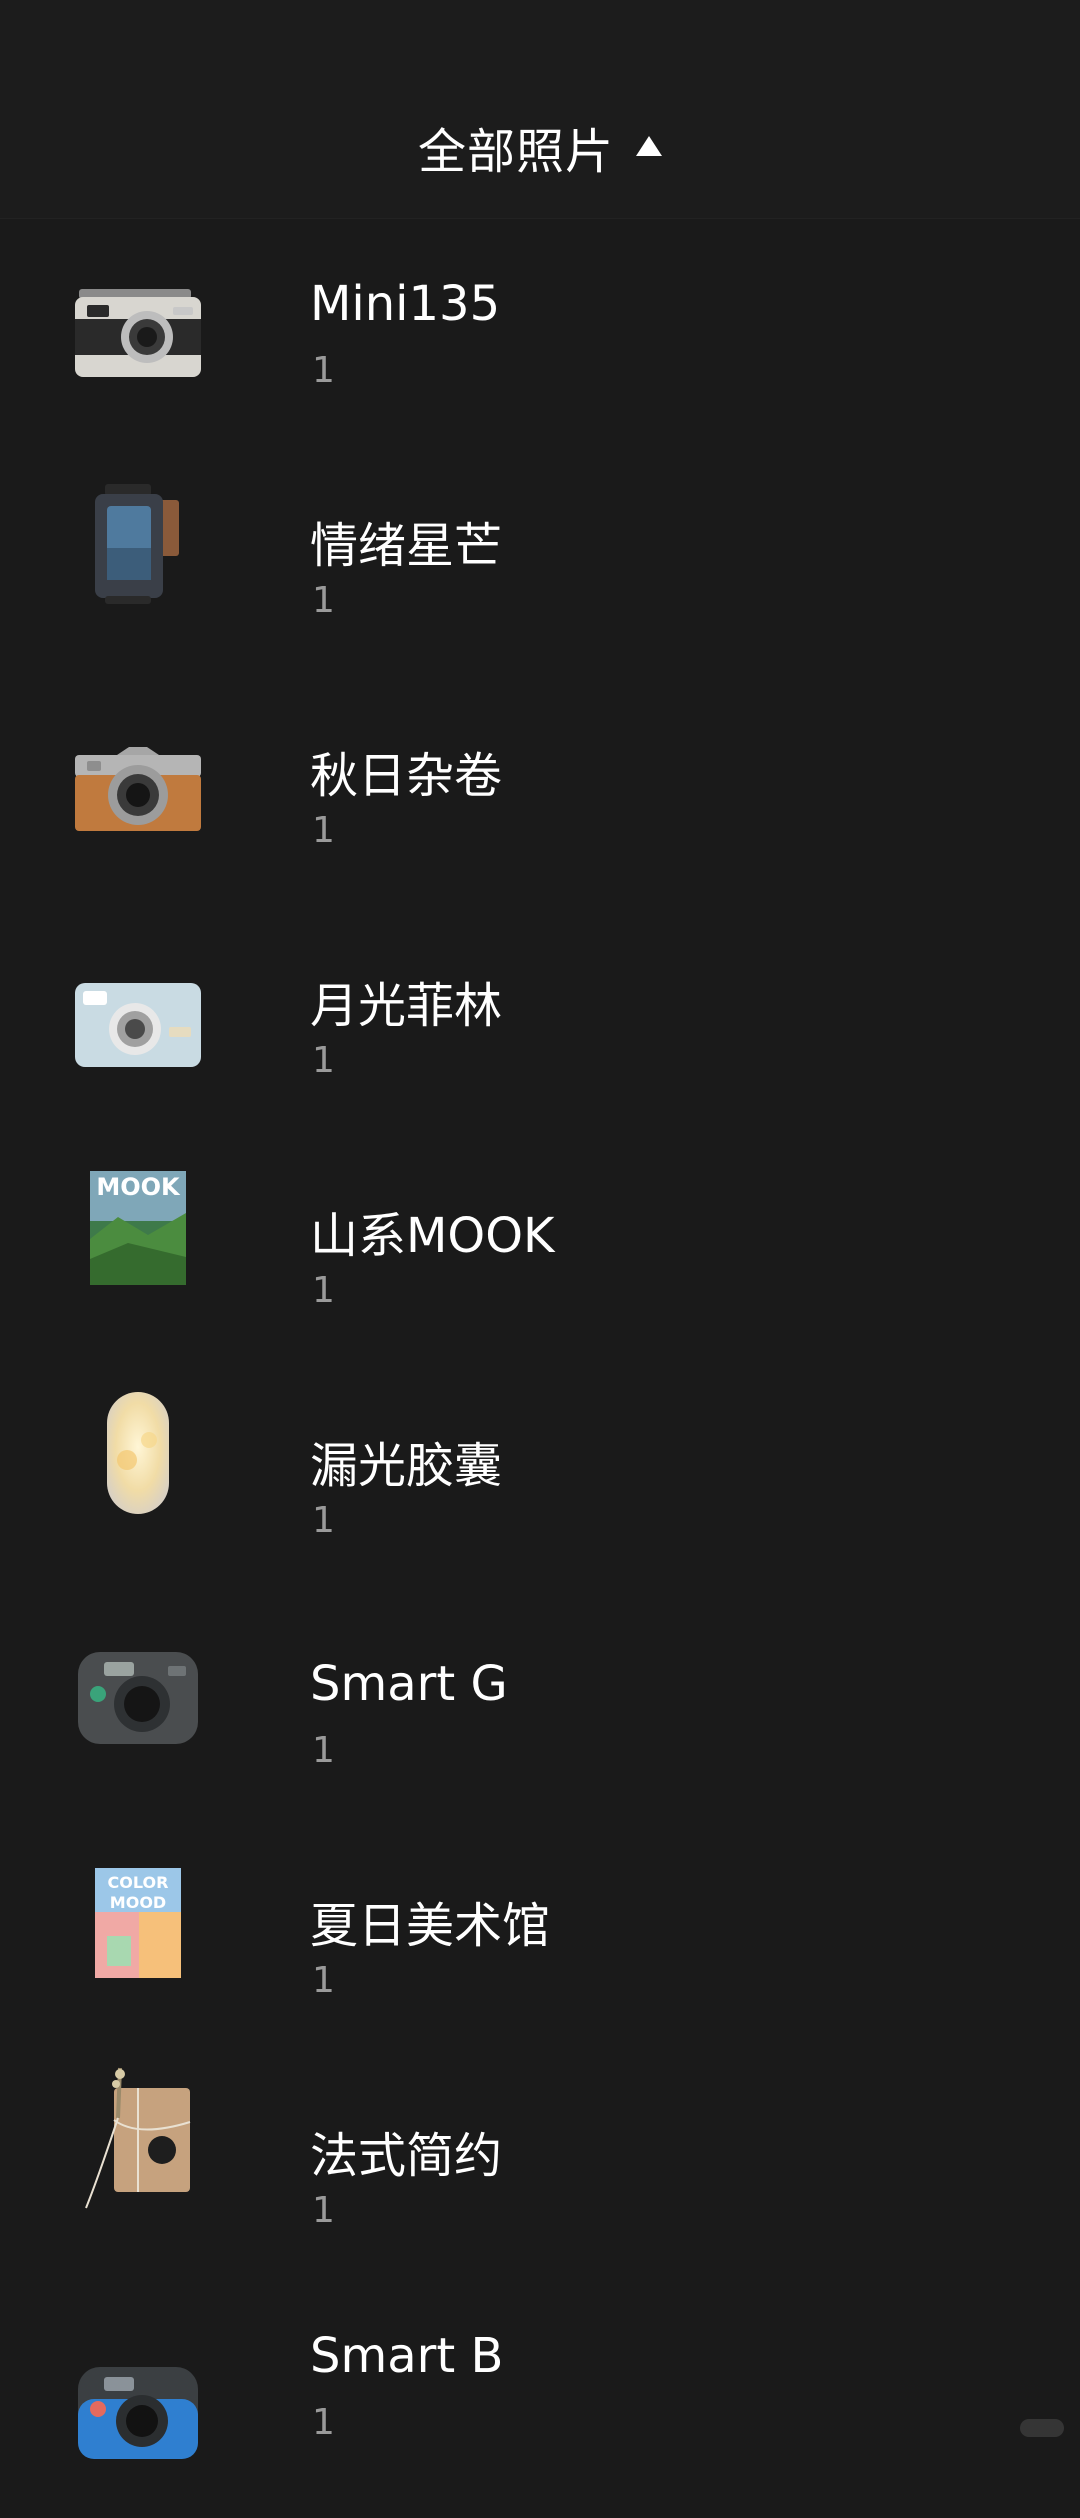 This screenshot has width=1080, height=2518. What do you see at coordinates (406, 1006) in the screenshot?
I see `album-name: 月光菲林` at bounding box center [406, 1006].